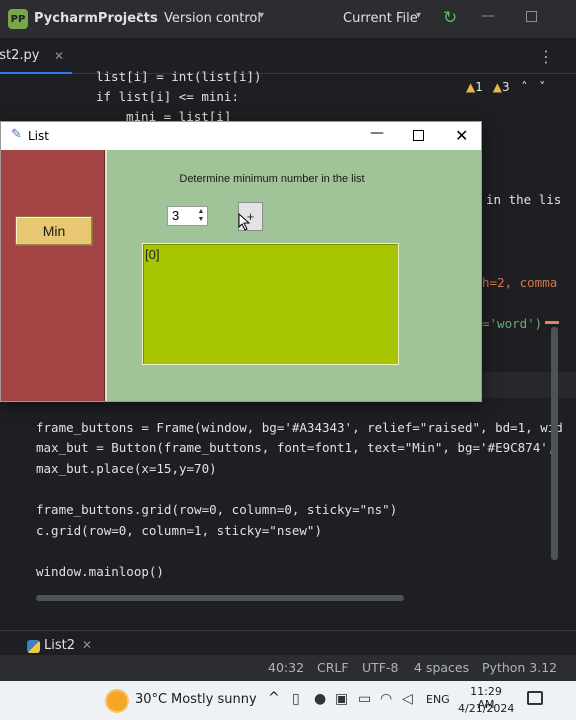 This screenshot has width=576, height=720. I want to click on python-interpreter: Python 3.12, so click(519, 667).